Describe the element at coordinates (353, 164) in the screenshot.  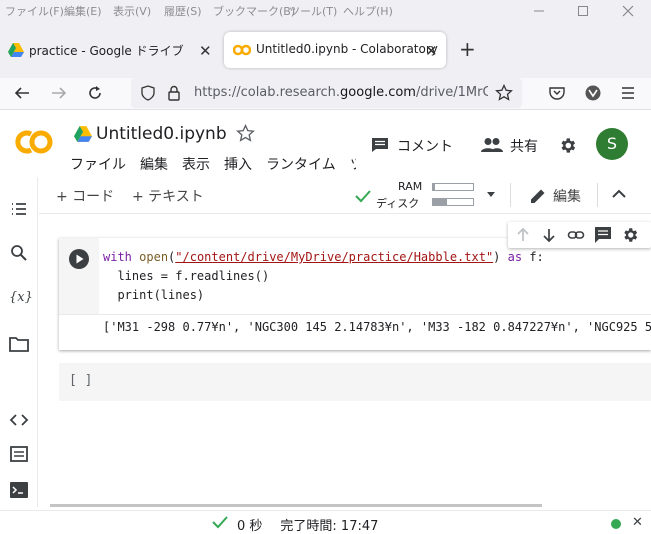
I see `colab-menu-tools: ツ` at that location.